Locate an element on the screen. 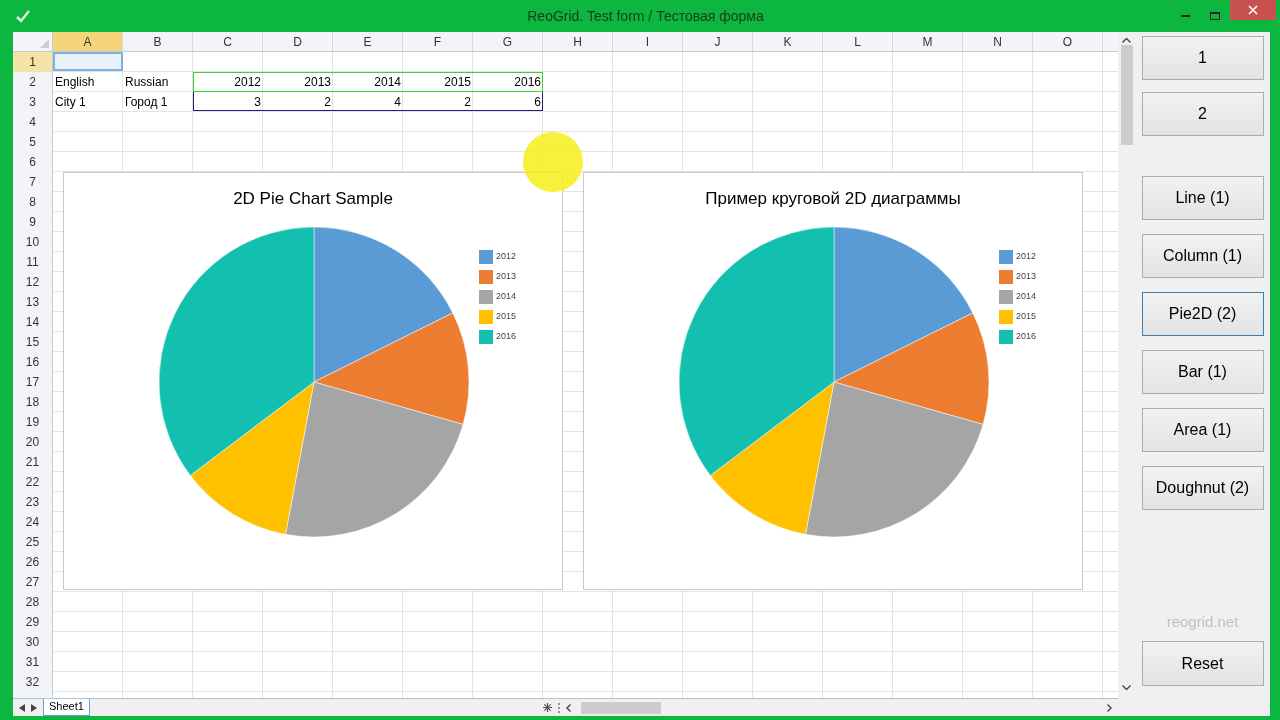  close-button is located at coordinates (1253, 10).